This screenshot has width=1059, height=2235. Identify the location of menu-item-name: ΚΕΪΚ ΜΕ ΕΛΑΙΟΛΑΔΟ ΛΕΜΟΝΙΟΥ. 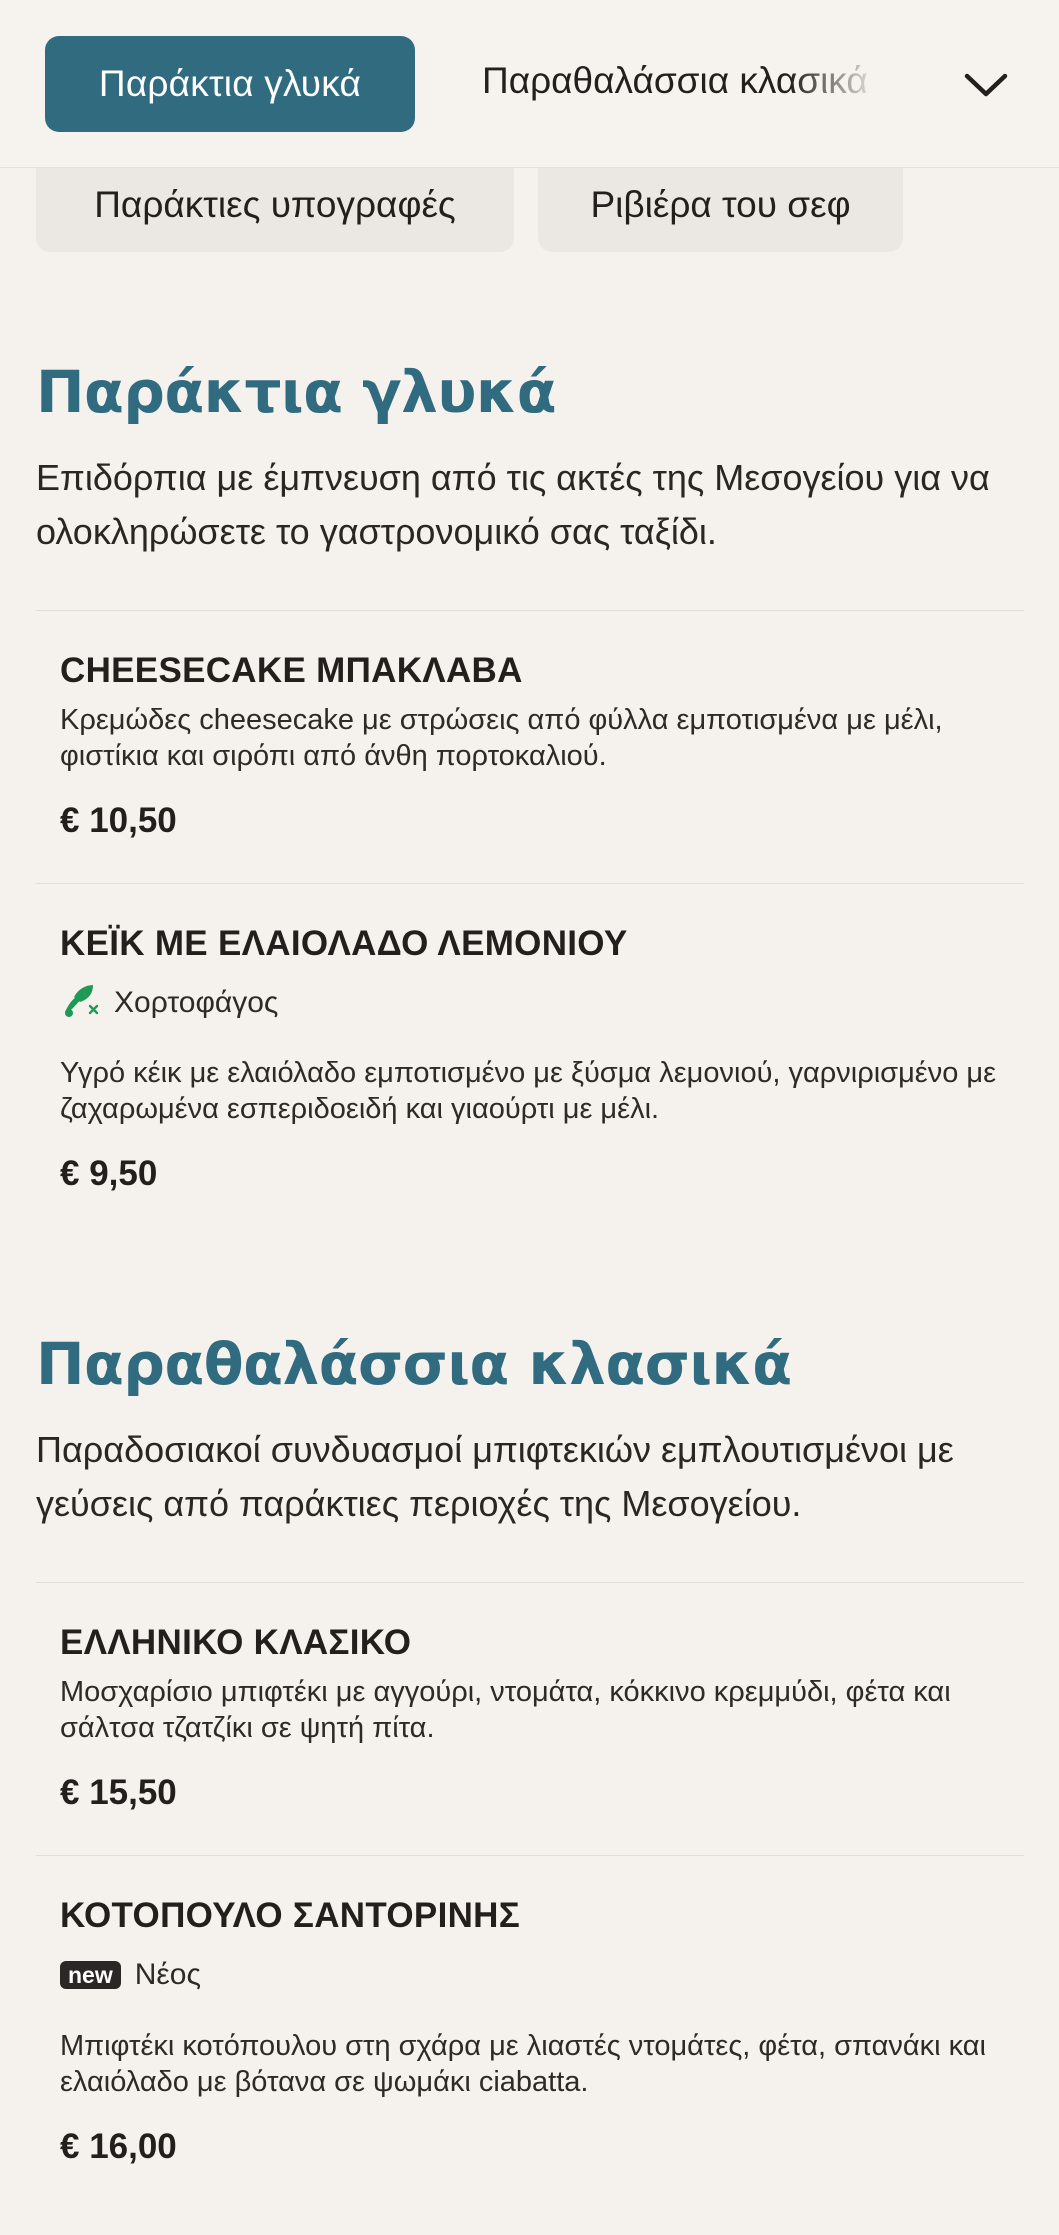
(344, 944).